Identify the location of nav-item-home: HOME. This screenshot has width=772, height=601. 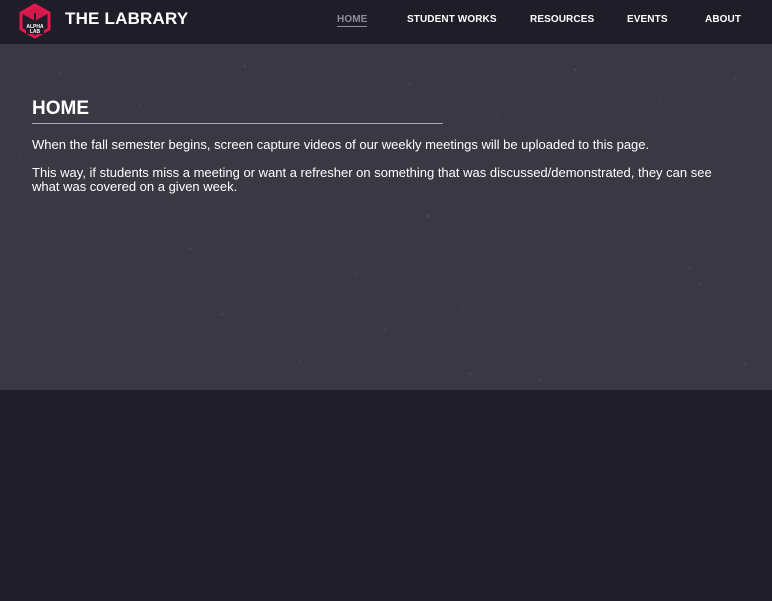
(352, 20).